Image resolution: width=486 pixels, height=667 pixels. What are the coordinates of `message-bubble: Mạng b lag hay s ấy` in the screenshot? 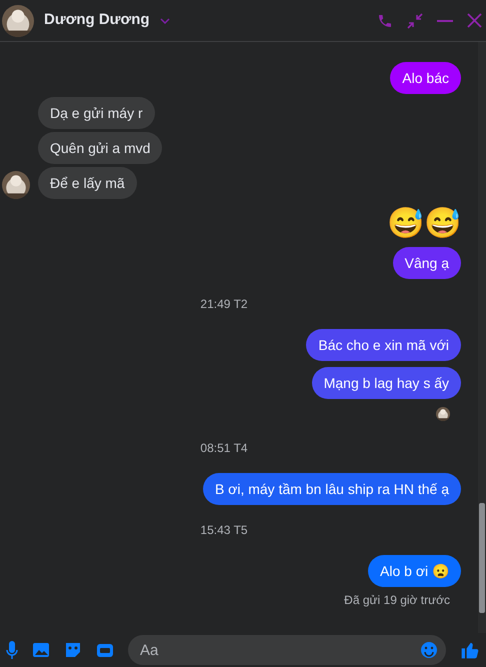 It's located at (386, 383).